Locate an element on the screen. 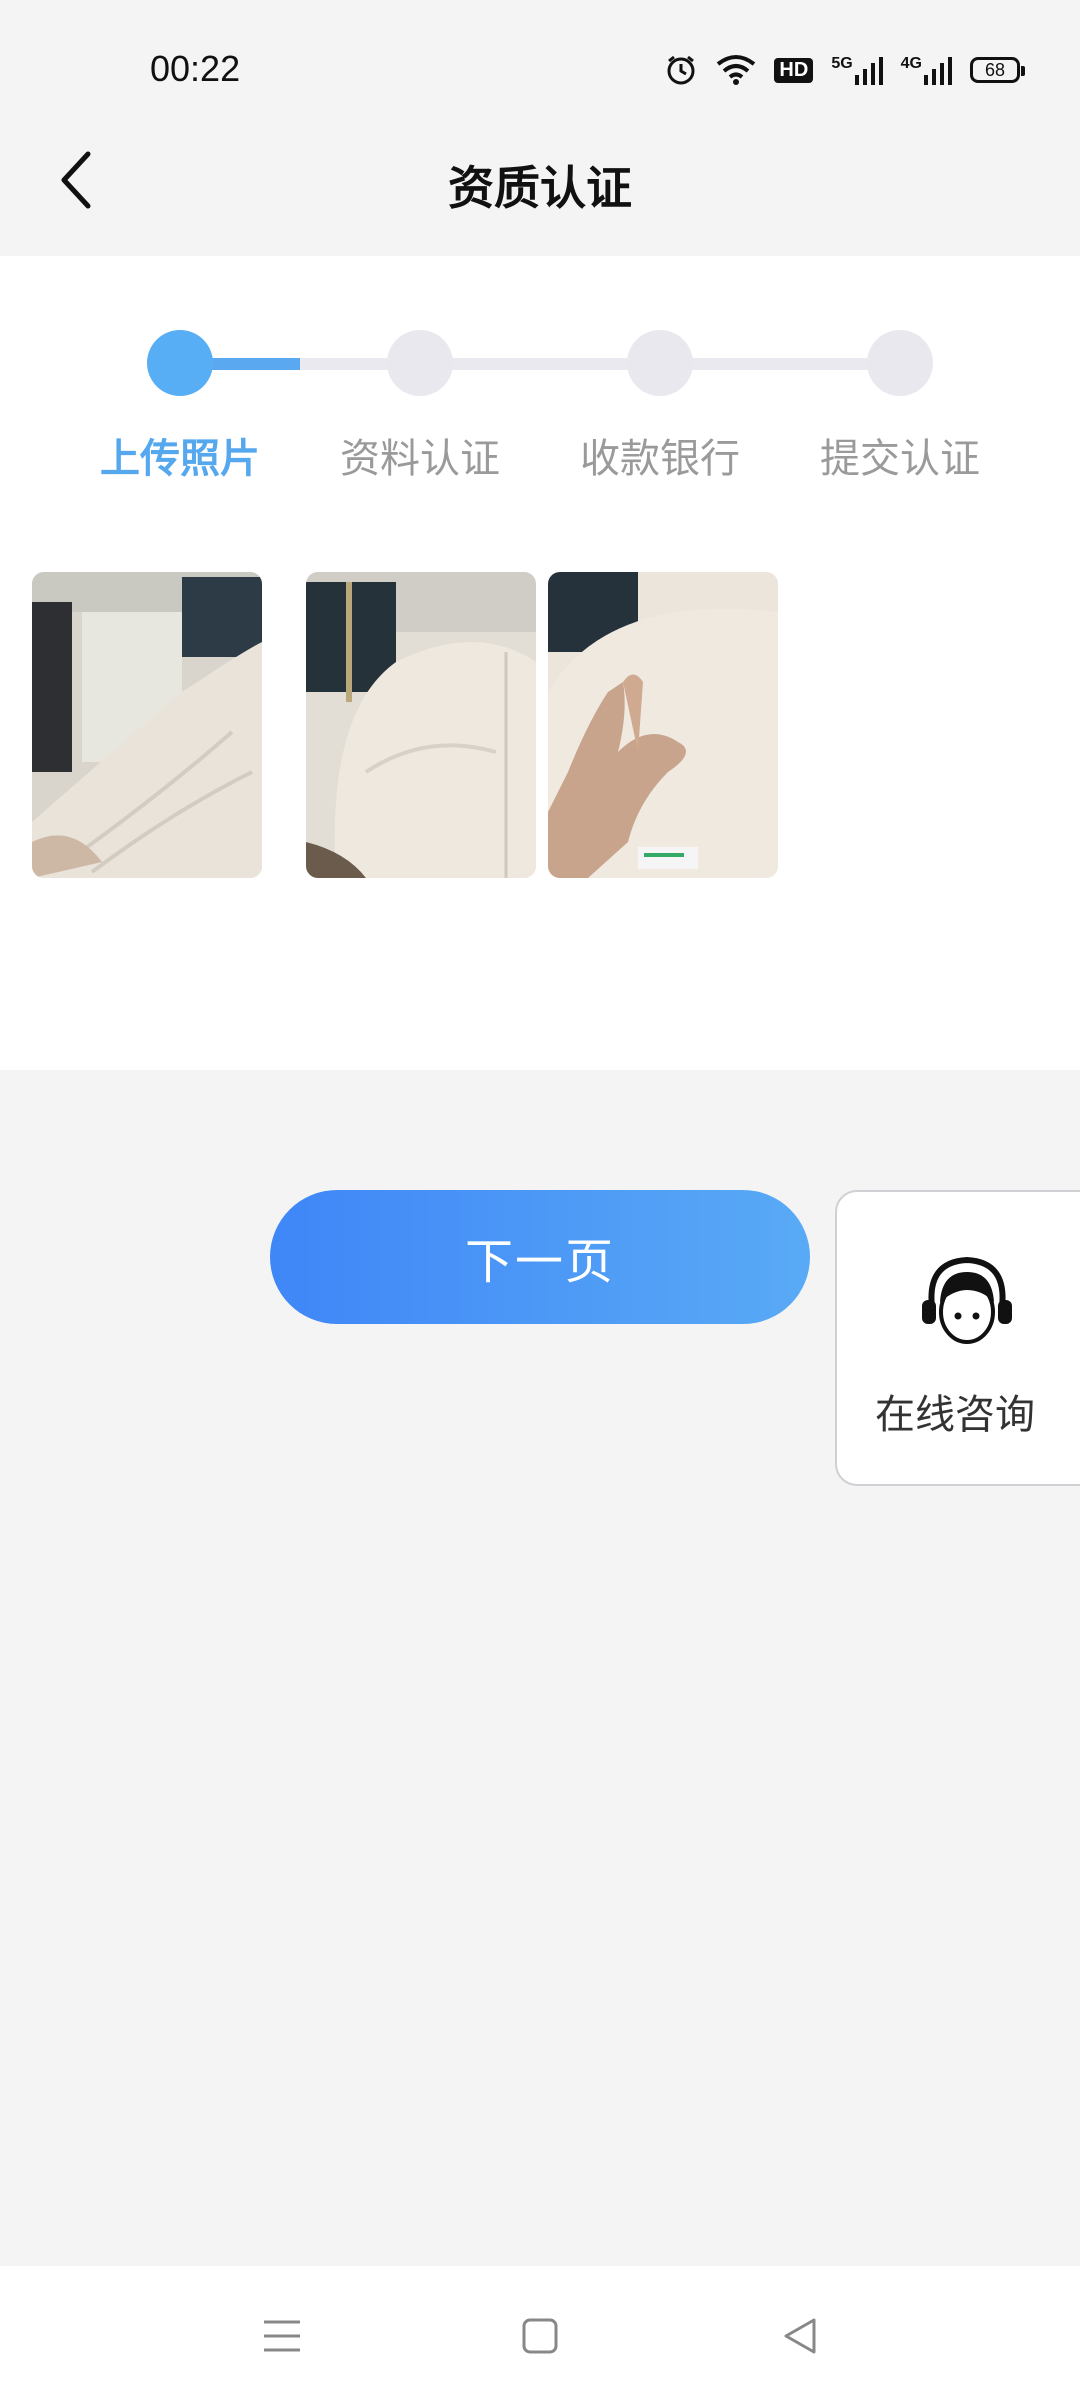 Image resolution: width=1080 pixels, height=2400 pixels. page-title: 资质认证 is located at coordinates (540, 188).